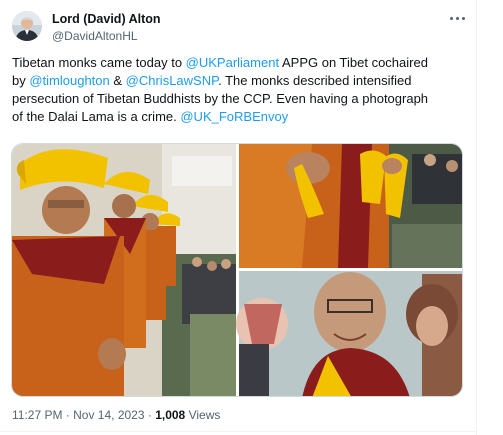 This screenshot has width=503, height=435. What do you see at coordinates (234, 116) in the screenshot?
I see `mention-link: @UK_FoRBEnvoy` at bounding box center [234, 116].